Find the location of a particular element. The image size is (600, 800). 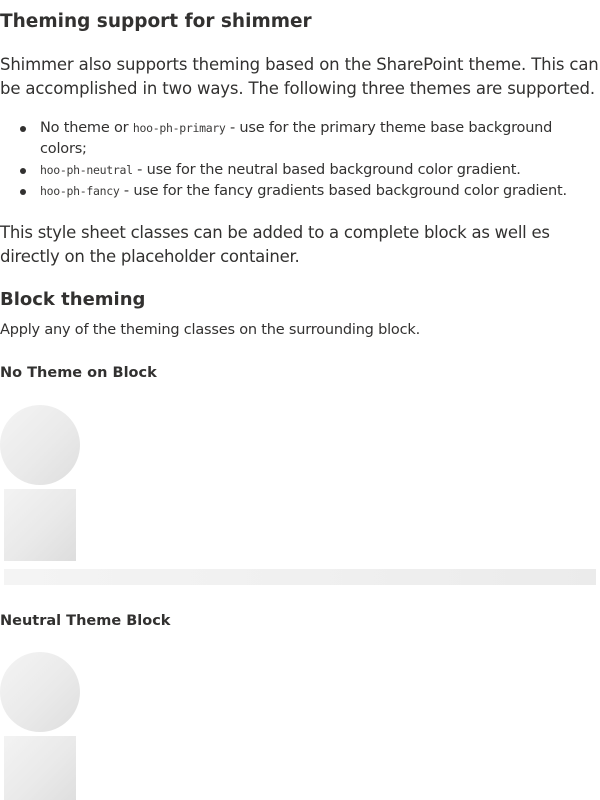

theme-class-code: hoo-ph-fancy is located at coordinates (80, 191).